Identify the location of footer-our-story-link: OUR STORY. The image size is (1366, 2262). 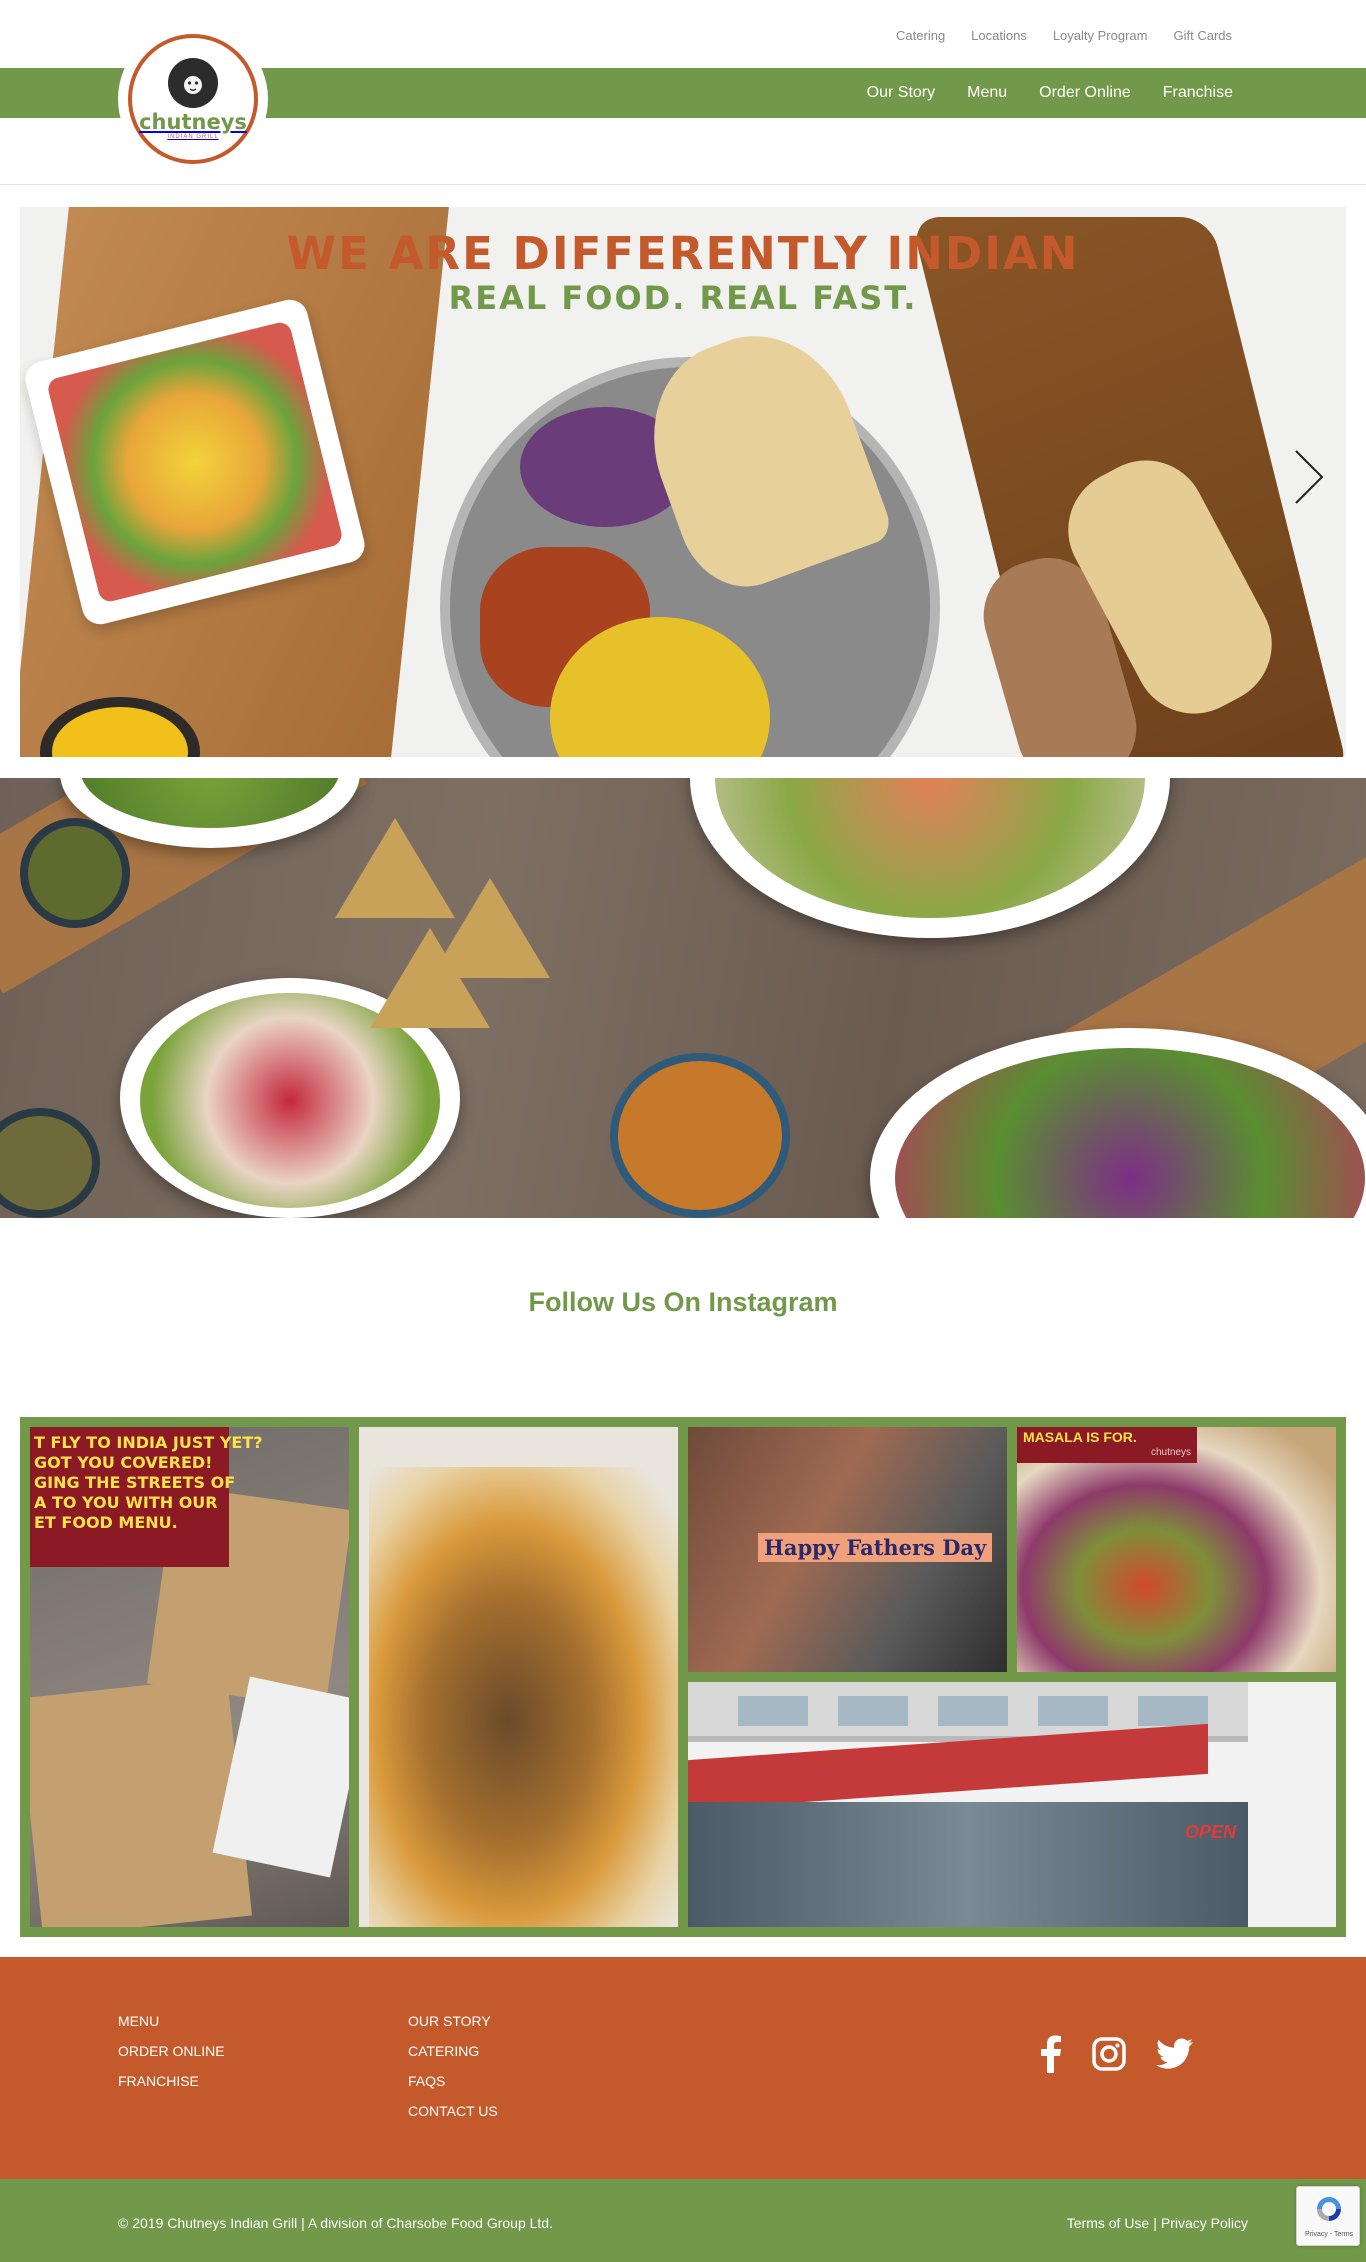
(453, 2021).